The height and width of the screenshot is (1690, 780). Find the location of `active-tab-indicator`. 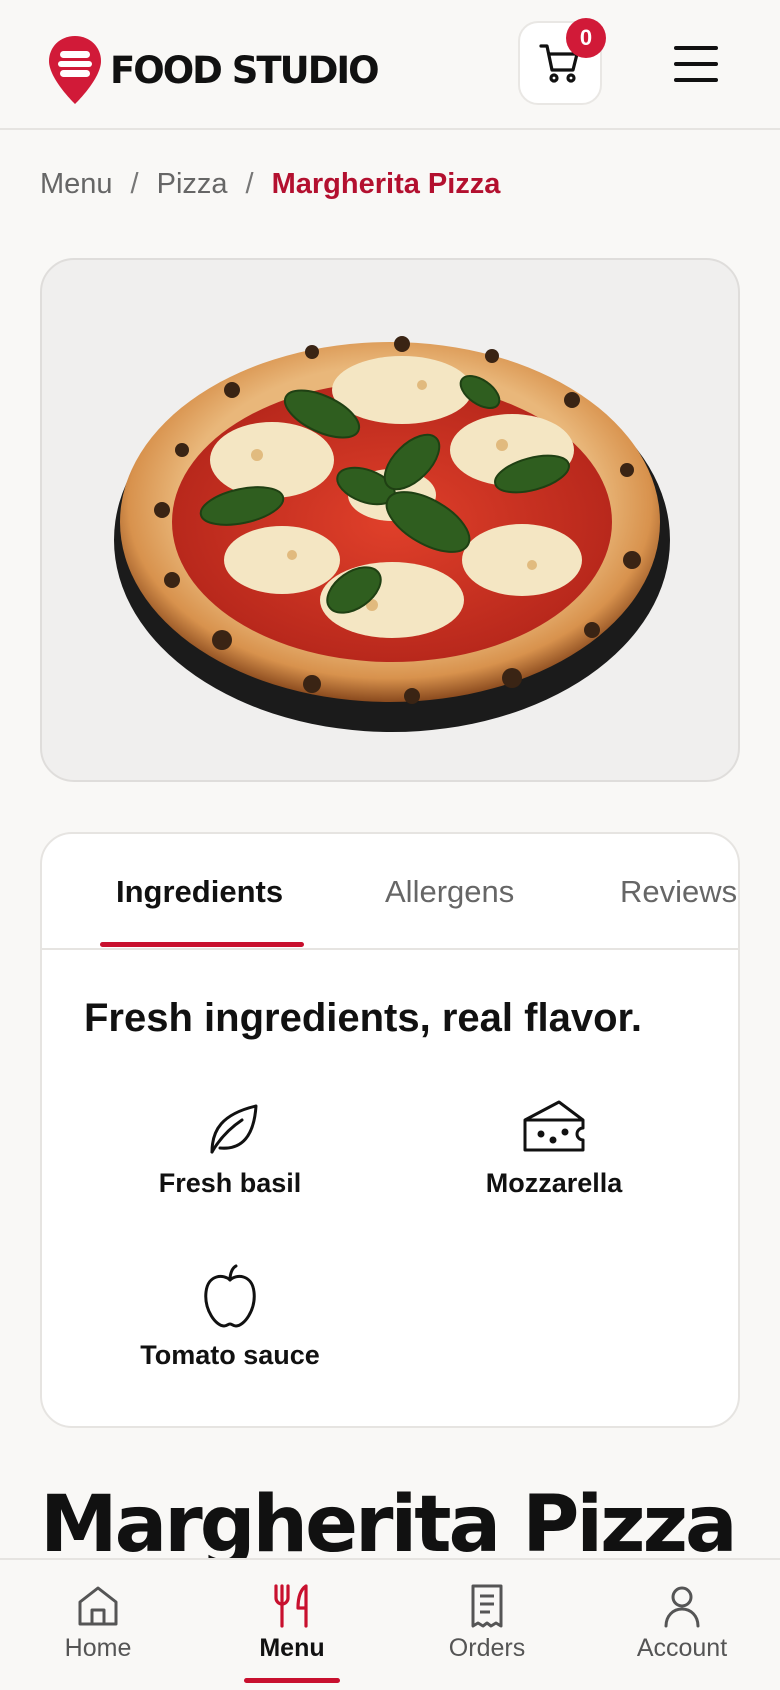

active-tab-indicator is located at coordinates (202, 944).